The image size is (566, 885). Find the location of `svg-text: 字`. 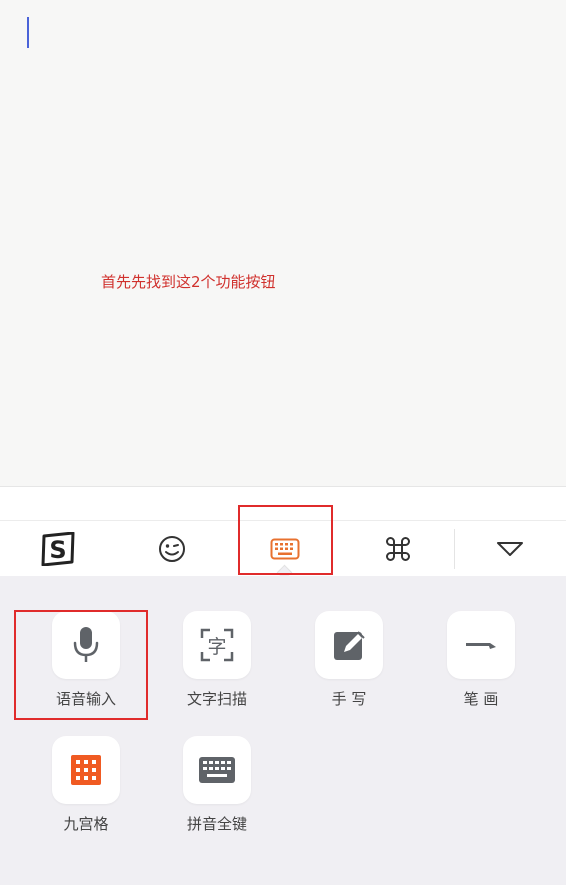

svg-text: 字 is located at coordinates (216, 647).